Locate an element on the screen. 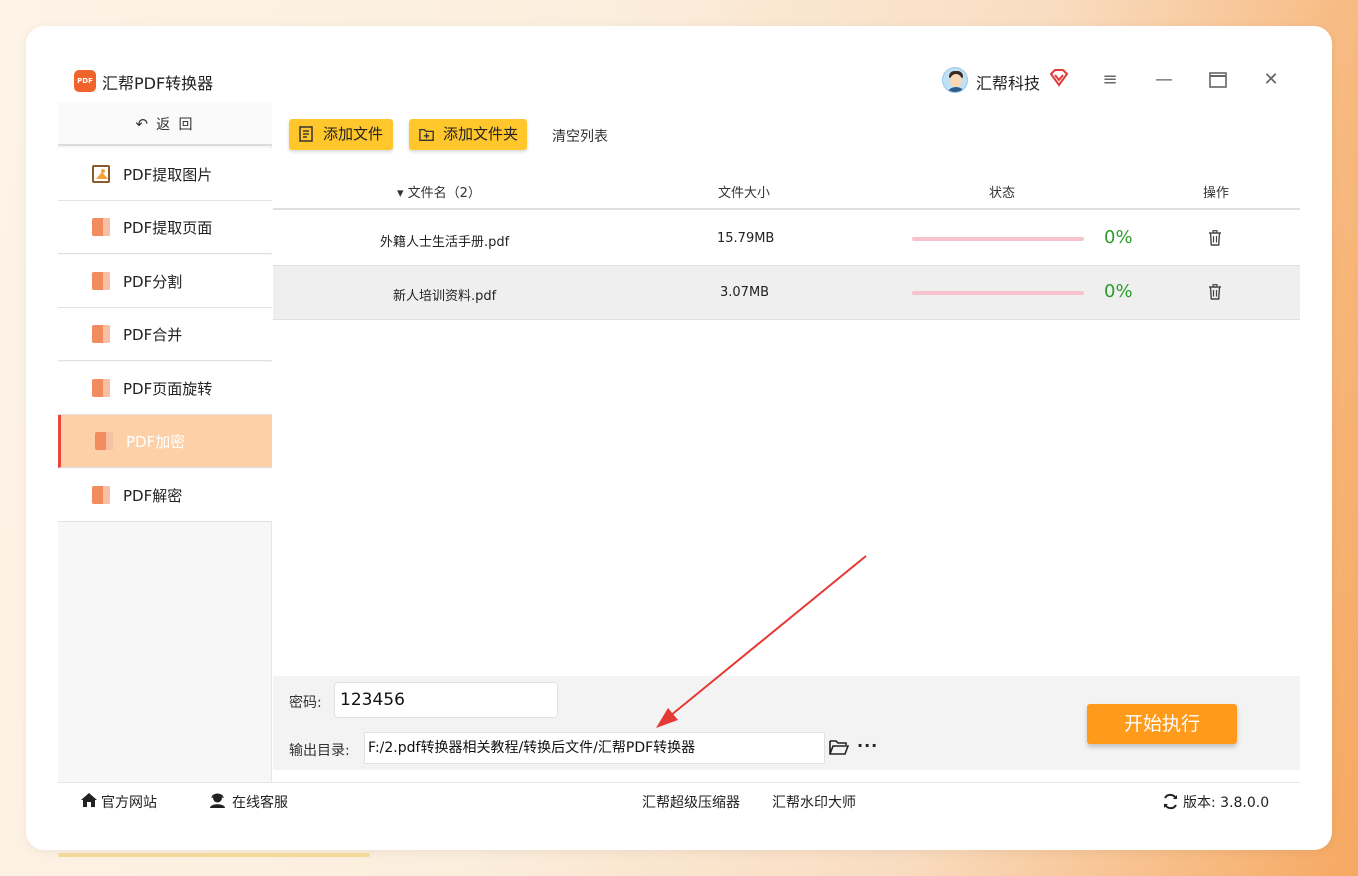 Image resolution: width=1358 pixels, height=876 pixels. decorative-underline is located at coordinates (214, 855).